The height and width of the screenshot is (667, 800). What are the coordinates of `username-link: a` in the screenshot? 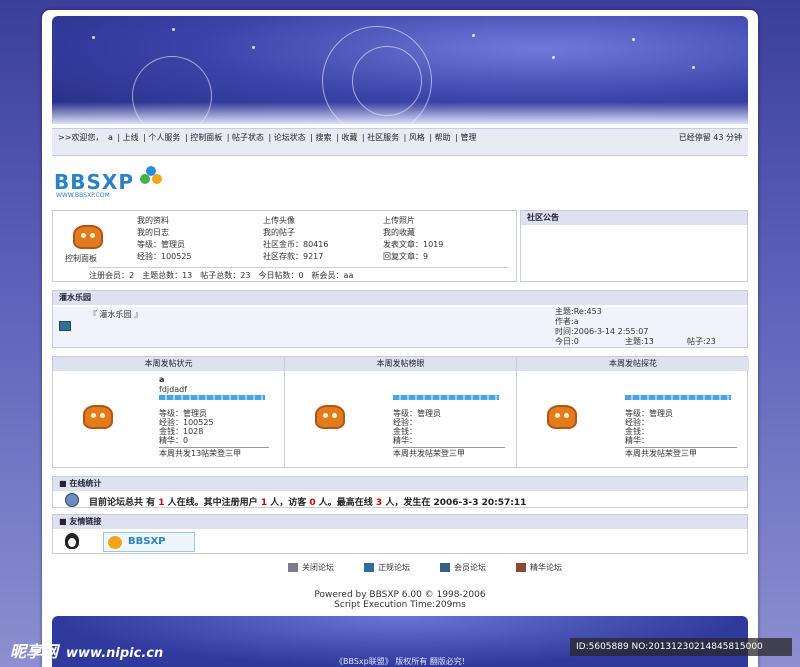 It's located at (110, 137).